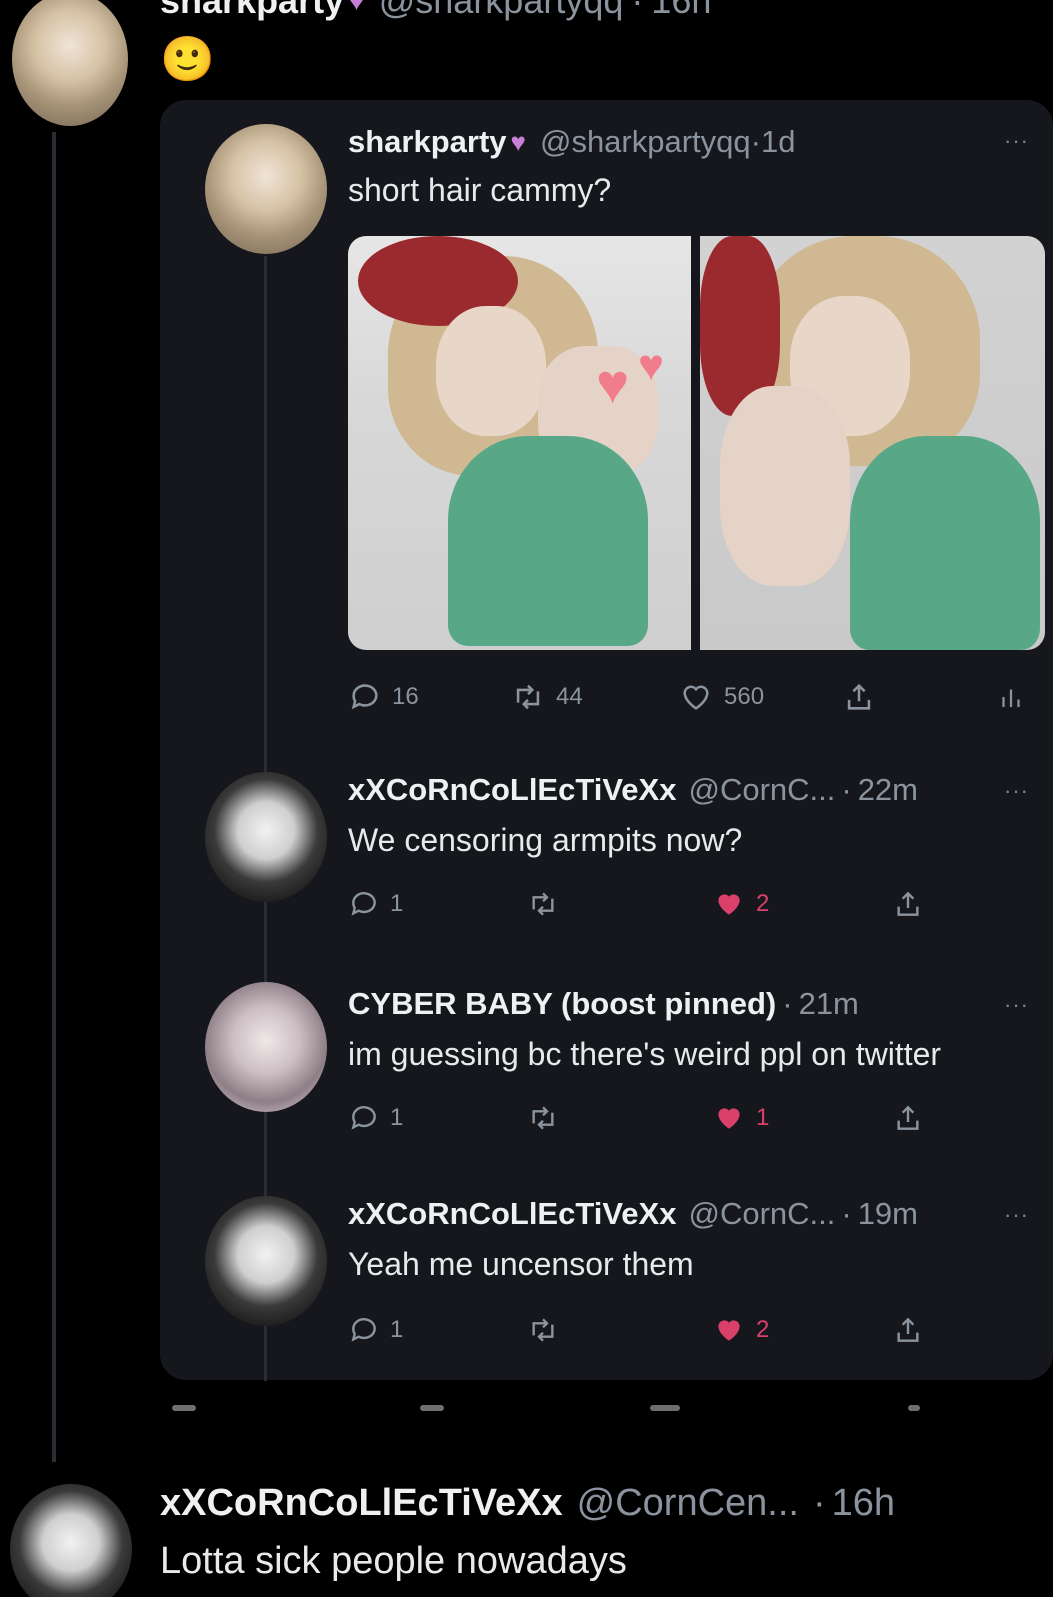  I want to click on reply-3-header: xXCoRnCoLlEcTiVeXx @CornC... · 19m, so click(633, 1214).